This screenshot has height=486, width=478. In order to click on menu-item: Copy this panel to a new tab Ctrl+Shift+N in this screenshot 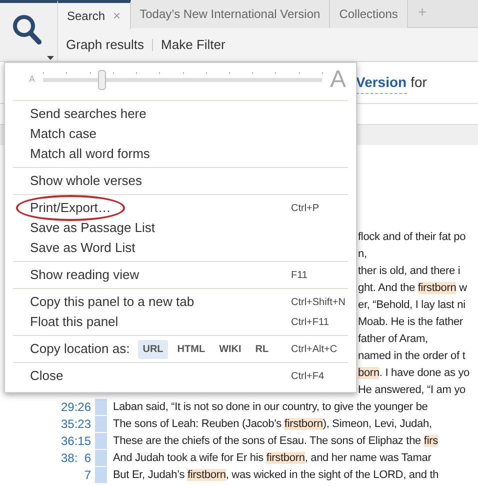, I will do `click(180, 302)`.